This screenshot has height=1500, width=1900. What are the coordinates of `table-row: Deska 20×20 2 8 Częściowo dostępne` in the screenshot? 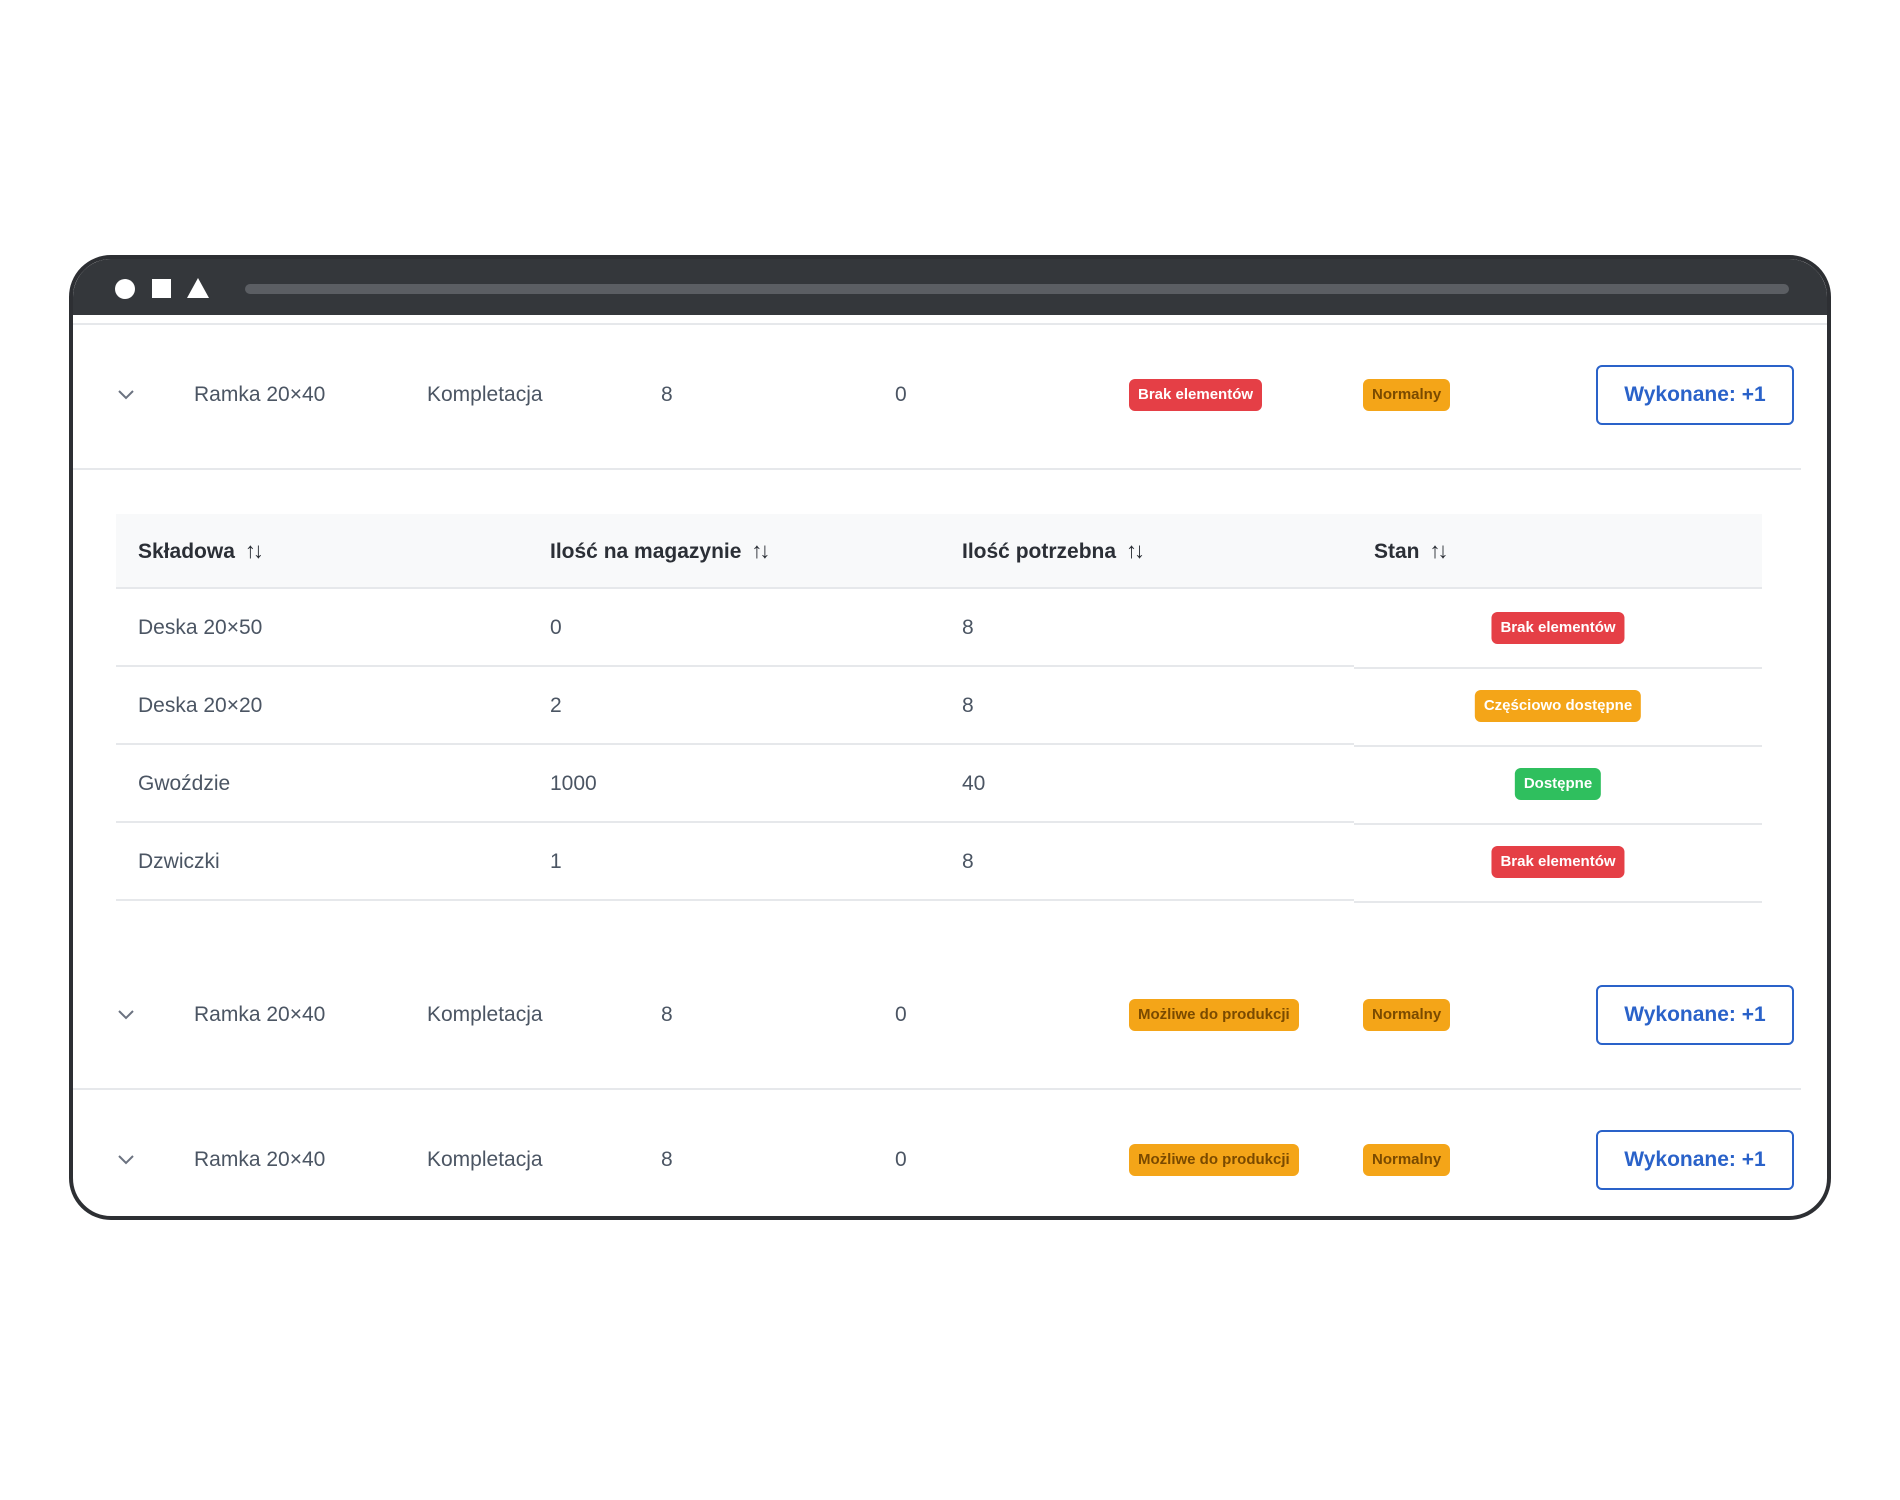 It's located at (939, 707).